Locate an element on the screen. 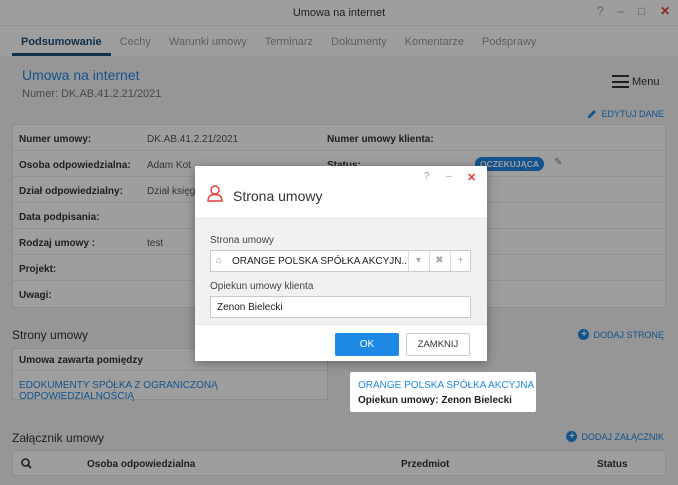 The width and height of the screenshot is (678, 485). guardian-field-label: Opiekun umowy klienta is located at coordinates (262, 286).